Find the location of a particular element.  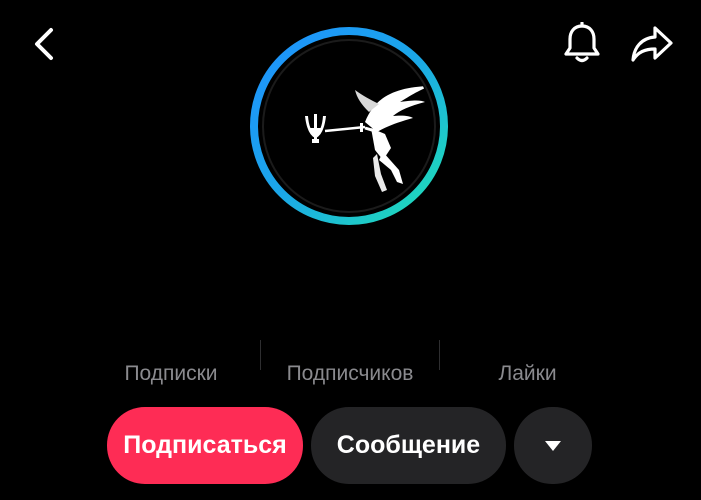

avatar-image is located at coordinates (349, 126).